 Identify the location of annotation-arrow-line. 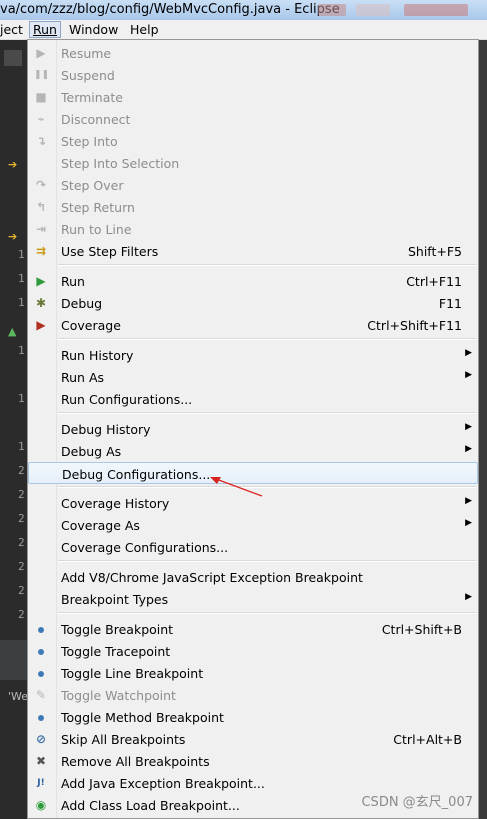
(239, 487).